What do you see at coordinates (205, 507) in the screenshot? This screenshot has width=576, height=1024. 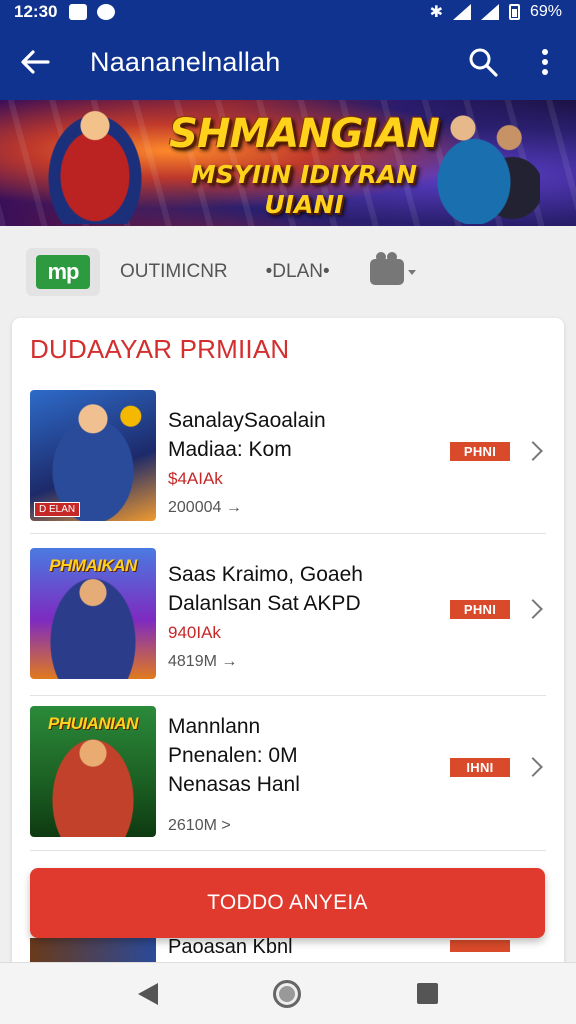 I see `item-meta: 200004 →` at bounding box center [205, 507].